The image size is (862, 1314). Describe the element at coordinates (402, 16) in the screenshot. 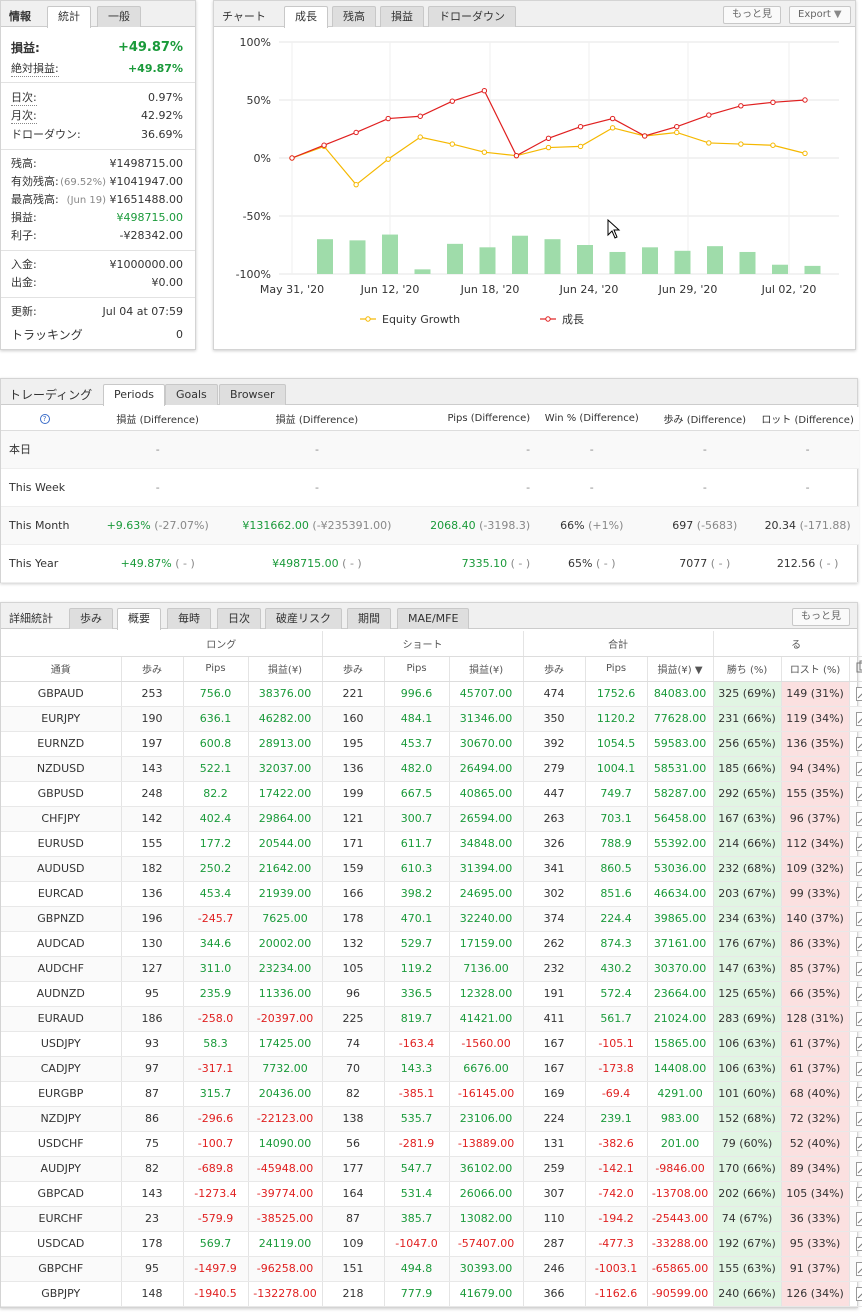

I see `tab-profit: 損益` at that location.